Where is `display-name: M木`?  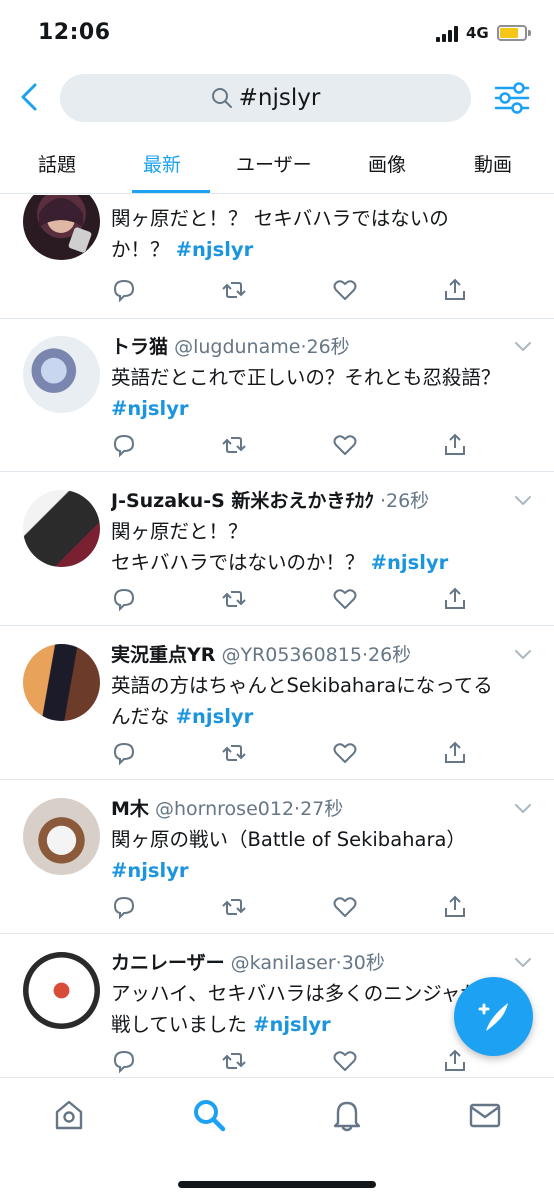 display-name: M木 is located at coordinates (130, 809).